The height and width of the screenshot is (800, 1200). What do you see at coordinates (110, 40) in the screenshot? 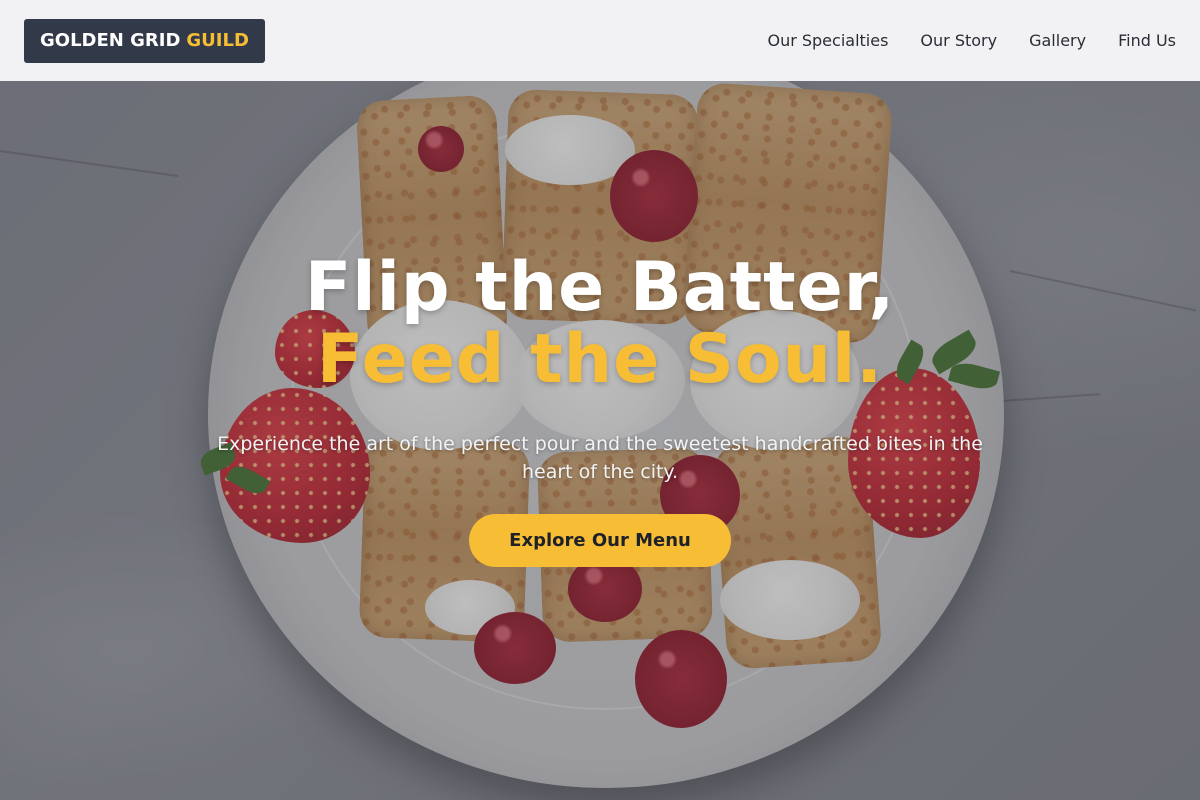
I see `brand-name-main: GOLDEN GRID` at bounding box center [110, 40].